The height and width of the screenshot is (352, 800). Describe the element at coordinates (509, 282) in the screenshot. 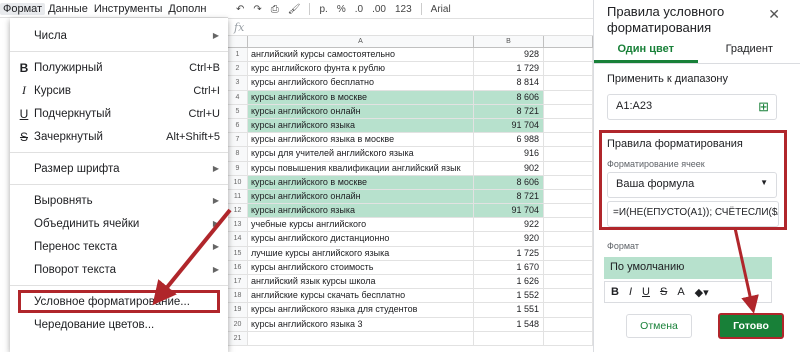

I see `cell-b: 1 626` at that location.